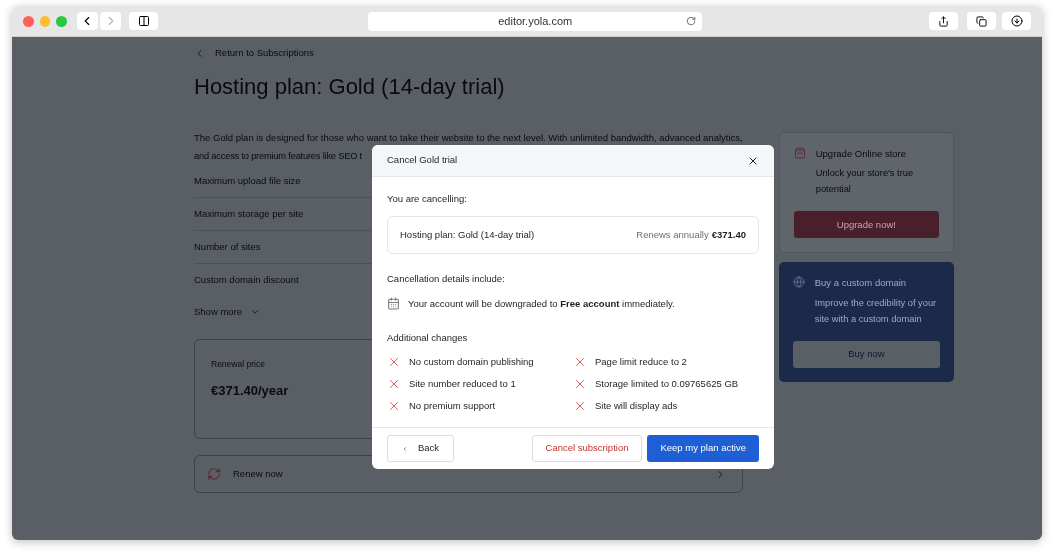 Image resolution: width=1055 pixels, height=558 pixels. I want to click on sidebar-toggle-button, so click(144, 21).